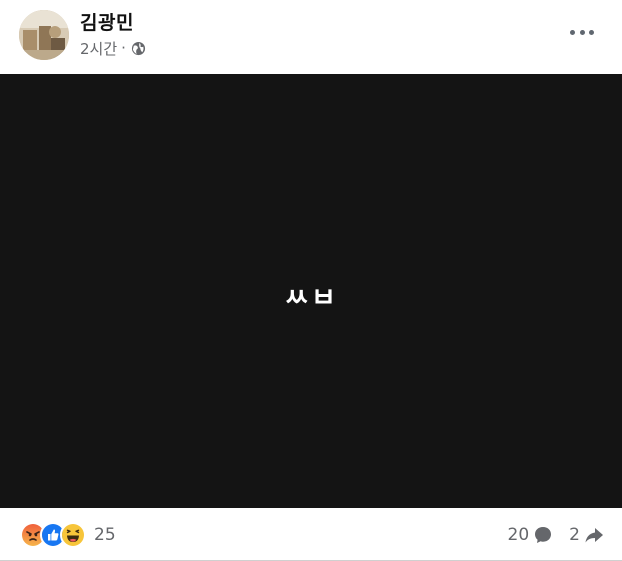 This screenshot has width=622, height=561. Describe the element at coordinates (138, 48) in the screenshot. I see `globe-icon` at that location.